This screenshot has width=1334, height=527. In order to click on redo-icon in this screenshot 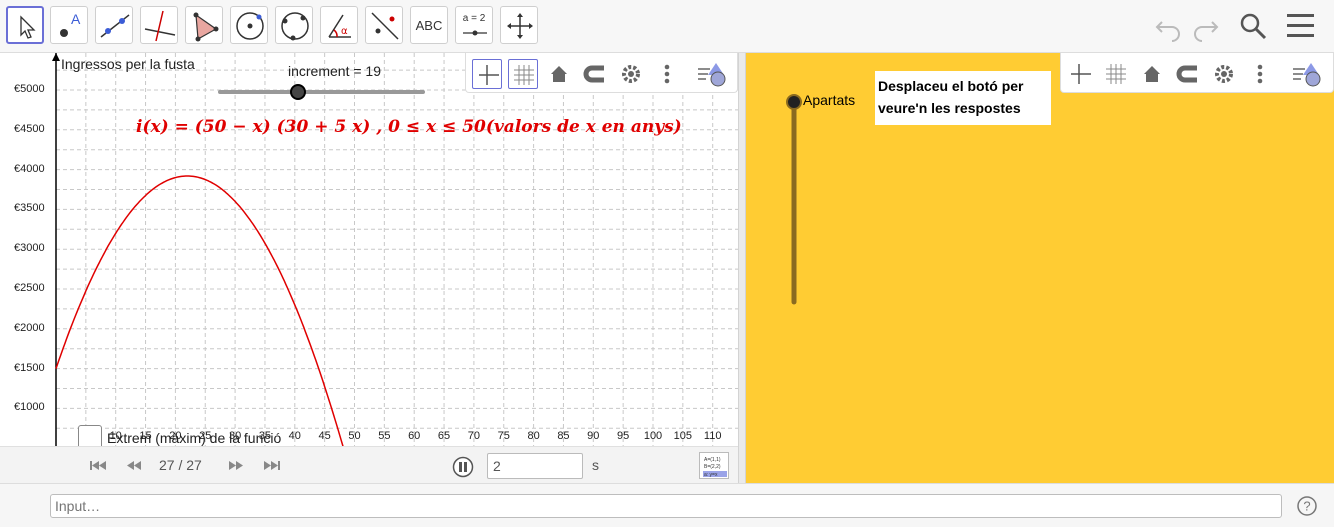, I will do `click(1206, 31)`.